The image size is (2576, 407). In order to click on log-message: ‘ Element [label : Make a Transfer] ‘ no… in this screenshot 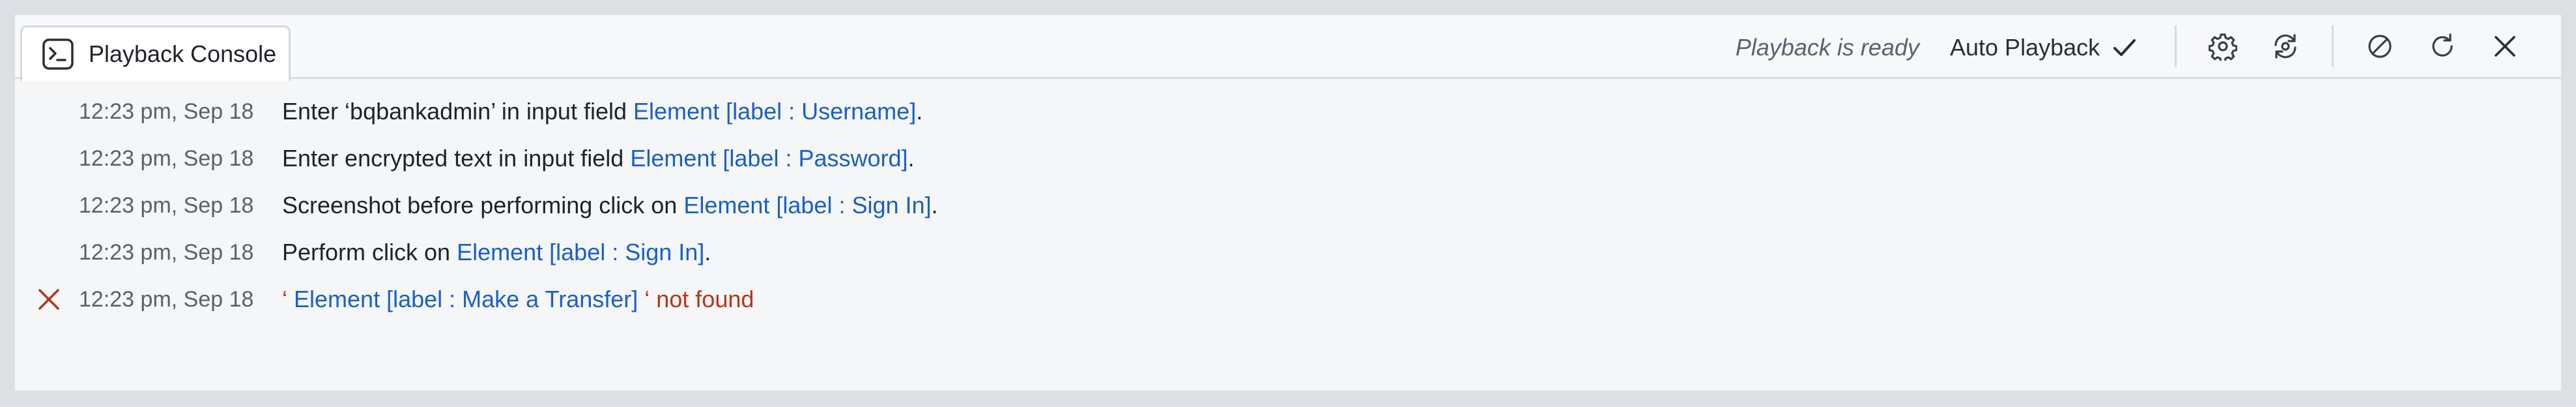, I will do `click(518, 299)`.